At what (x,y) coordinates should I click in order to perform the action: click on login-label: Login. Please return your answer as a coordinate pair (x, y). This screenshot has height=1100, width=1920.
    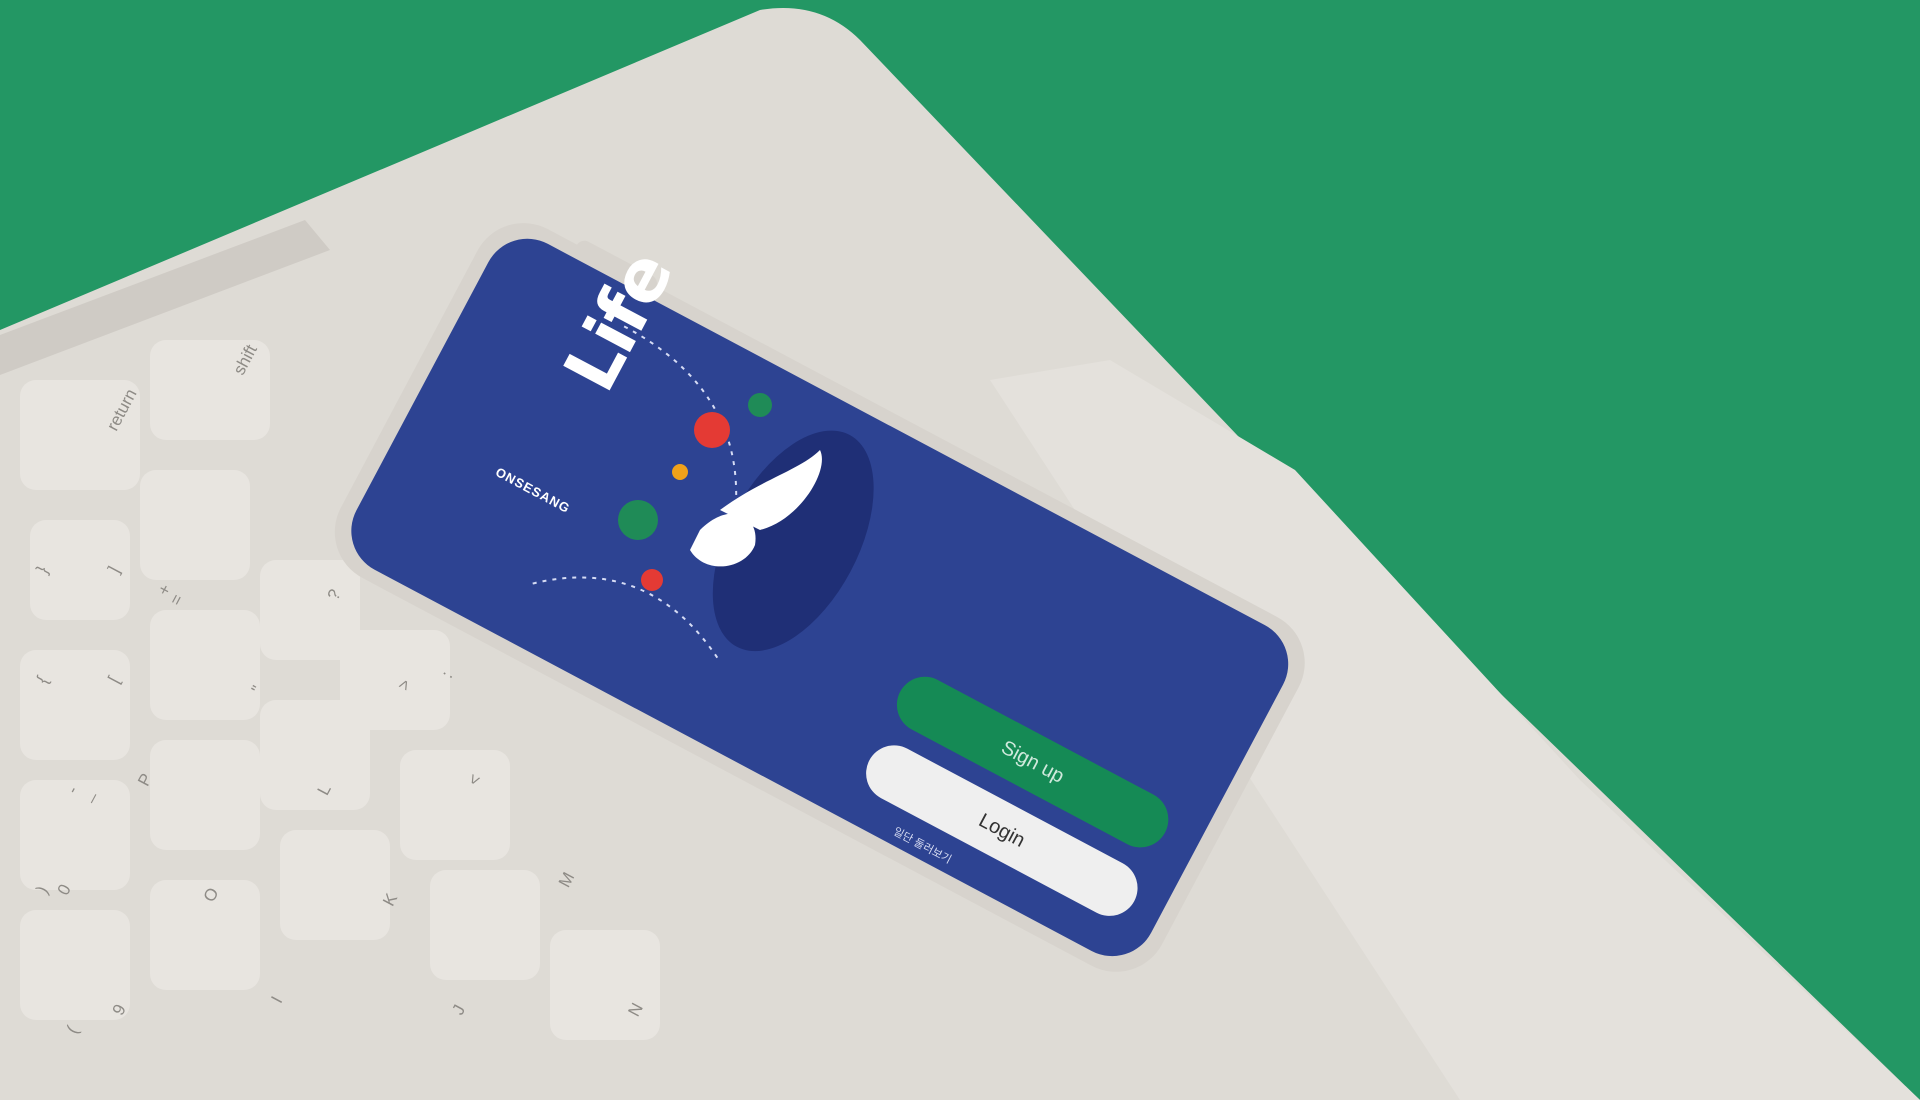
    Looking at the image, I should click on (1002, 830).